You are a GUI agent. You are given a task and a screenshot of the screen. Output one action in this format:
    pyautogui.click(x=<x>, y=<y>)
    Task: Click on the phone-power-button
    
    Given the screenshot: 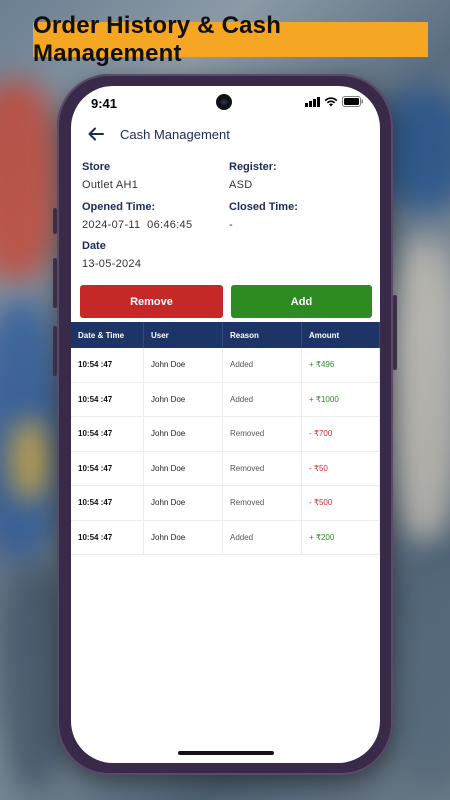 What is the action you would take?
    pyautogui.click(x=395, y=332)
    